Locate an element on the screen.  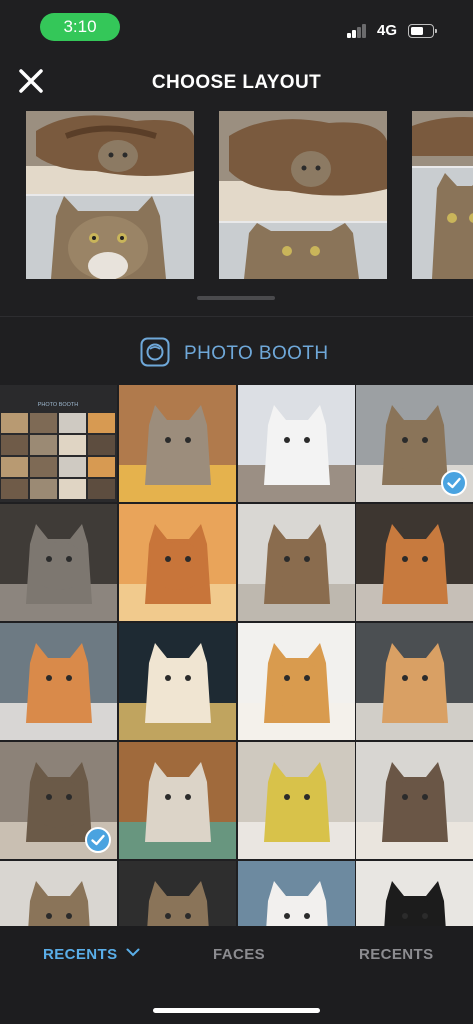
home-indicator is located at coordinates (236, 1010).